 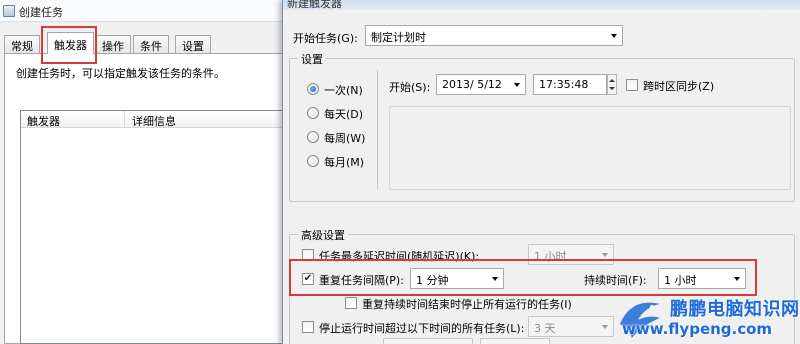 What do you see at coordinates (313, 113) in the screenshot?
I see `radio-daily` at bounding box center [313, 113].